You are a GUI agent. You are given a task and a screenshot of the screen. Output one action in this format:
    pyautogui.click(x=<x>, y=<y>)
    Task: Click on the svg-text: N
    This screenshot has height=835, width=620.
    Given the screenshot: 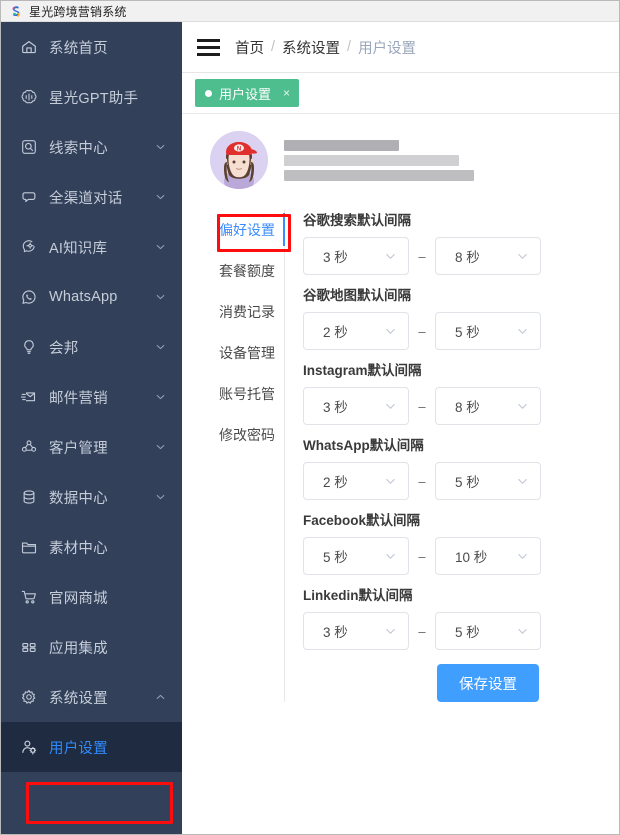 What is the action you would take?
    pyautogui.click(x=239, y=150)
    